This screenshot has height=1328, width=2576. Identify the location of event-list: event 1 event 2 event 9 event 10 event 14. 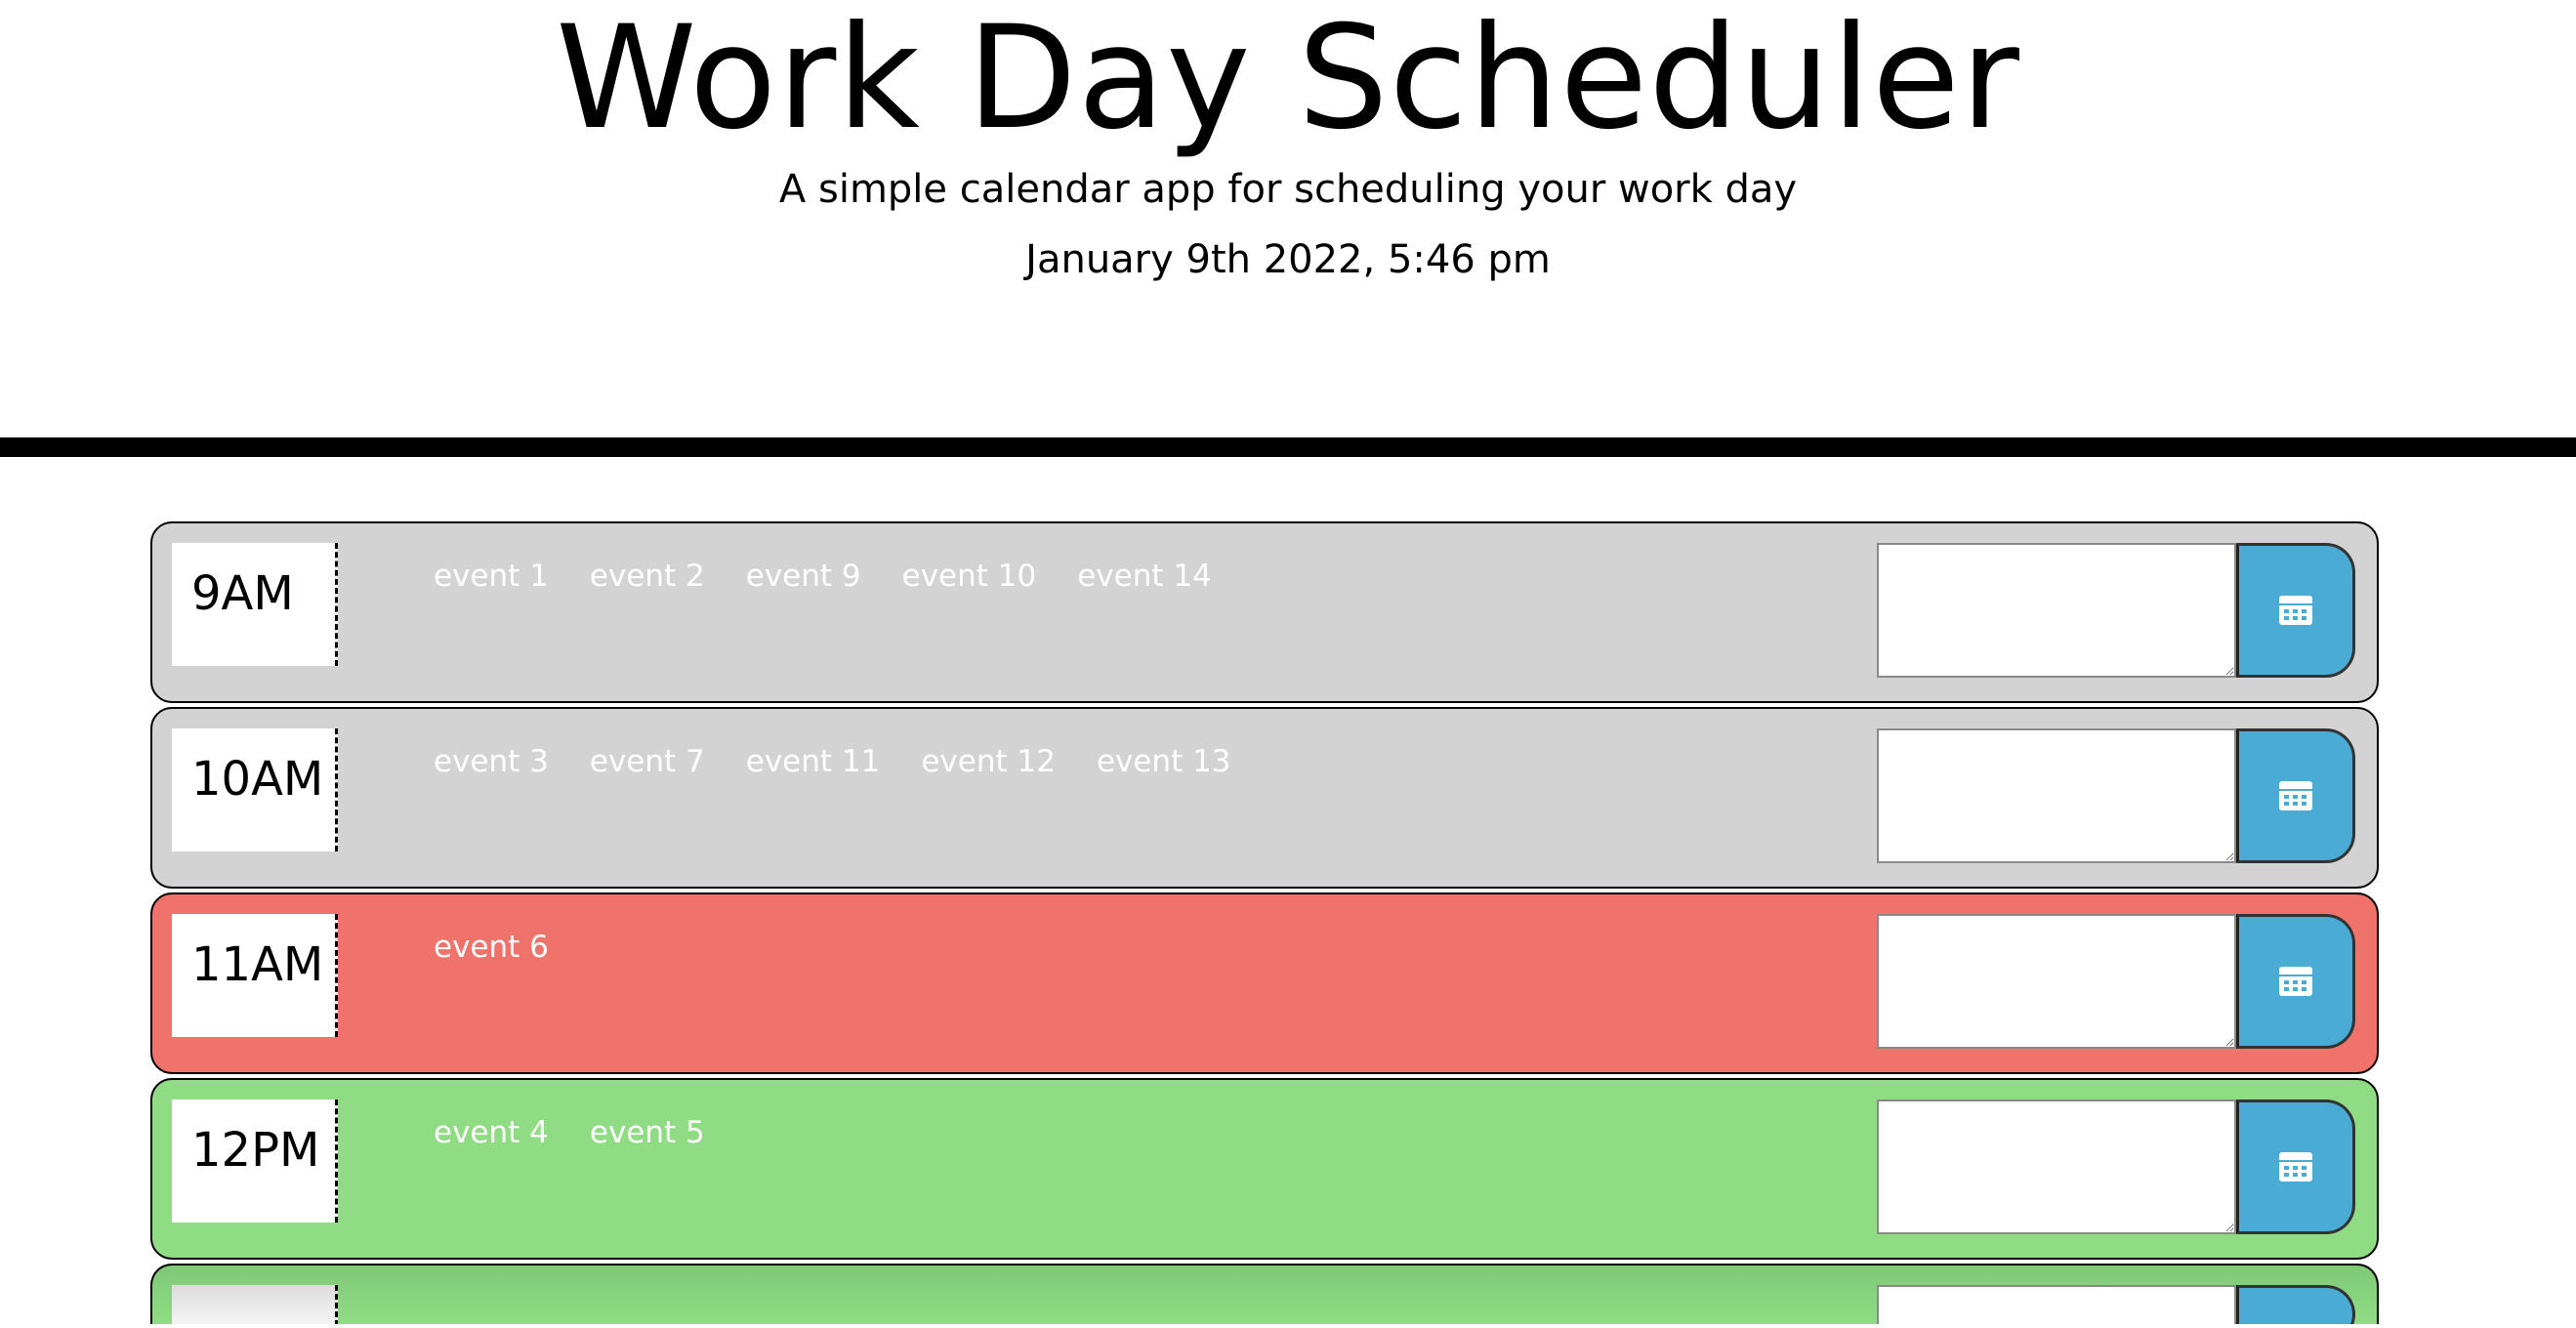
(823, 576).